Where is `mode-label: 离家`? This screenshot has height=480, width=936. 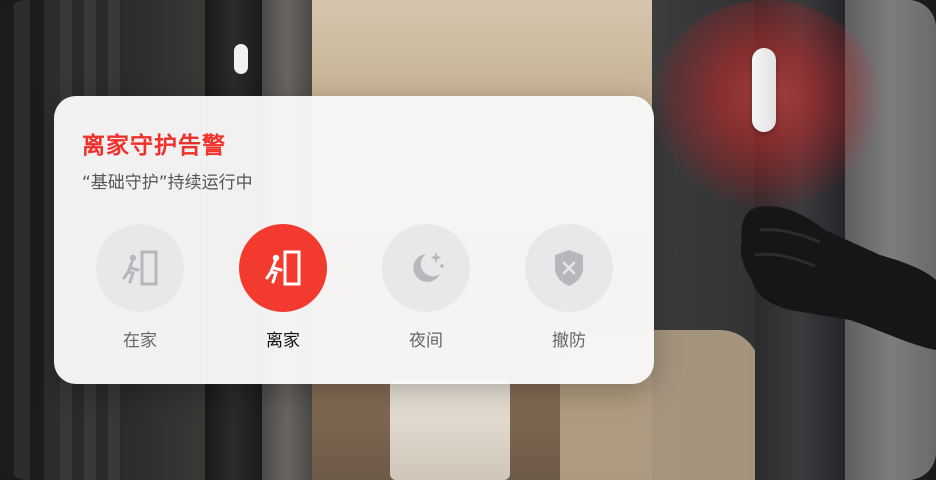 mode-label: 离家 is located at coordinates (283, 341).